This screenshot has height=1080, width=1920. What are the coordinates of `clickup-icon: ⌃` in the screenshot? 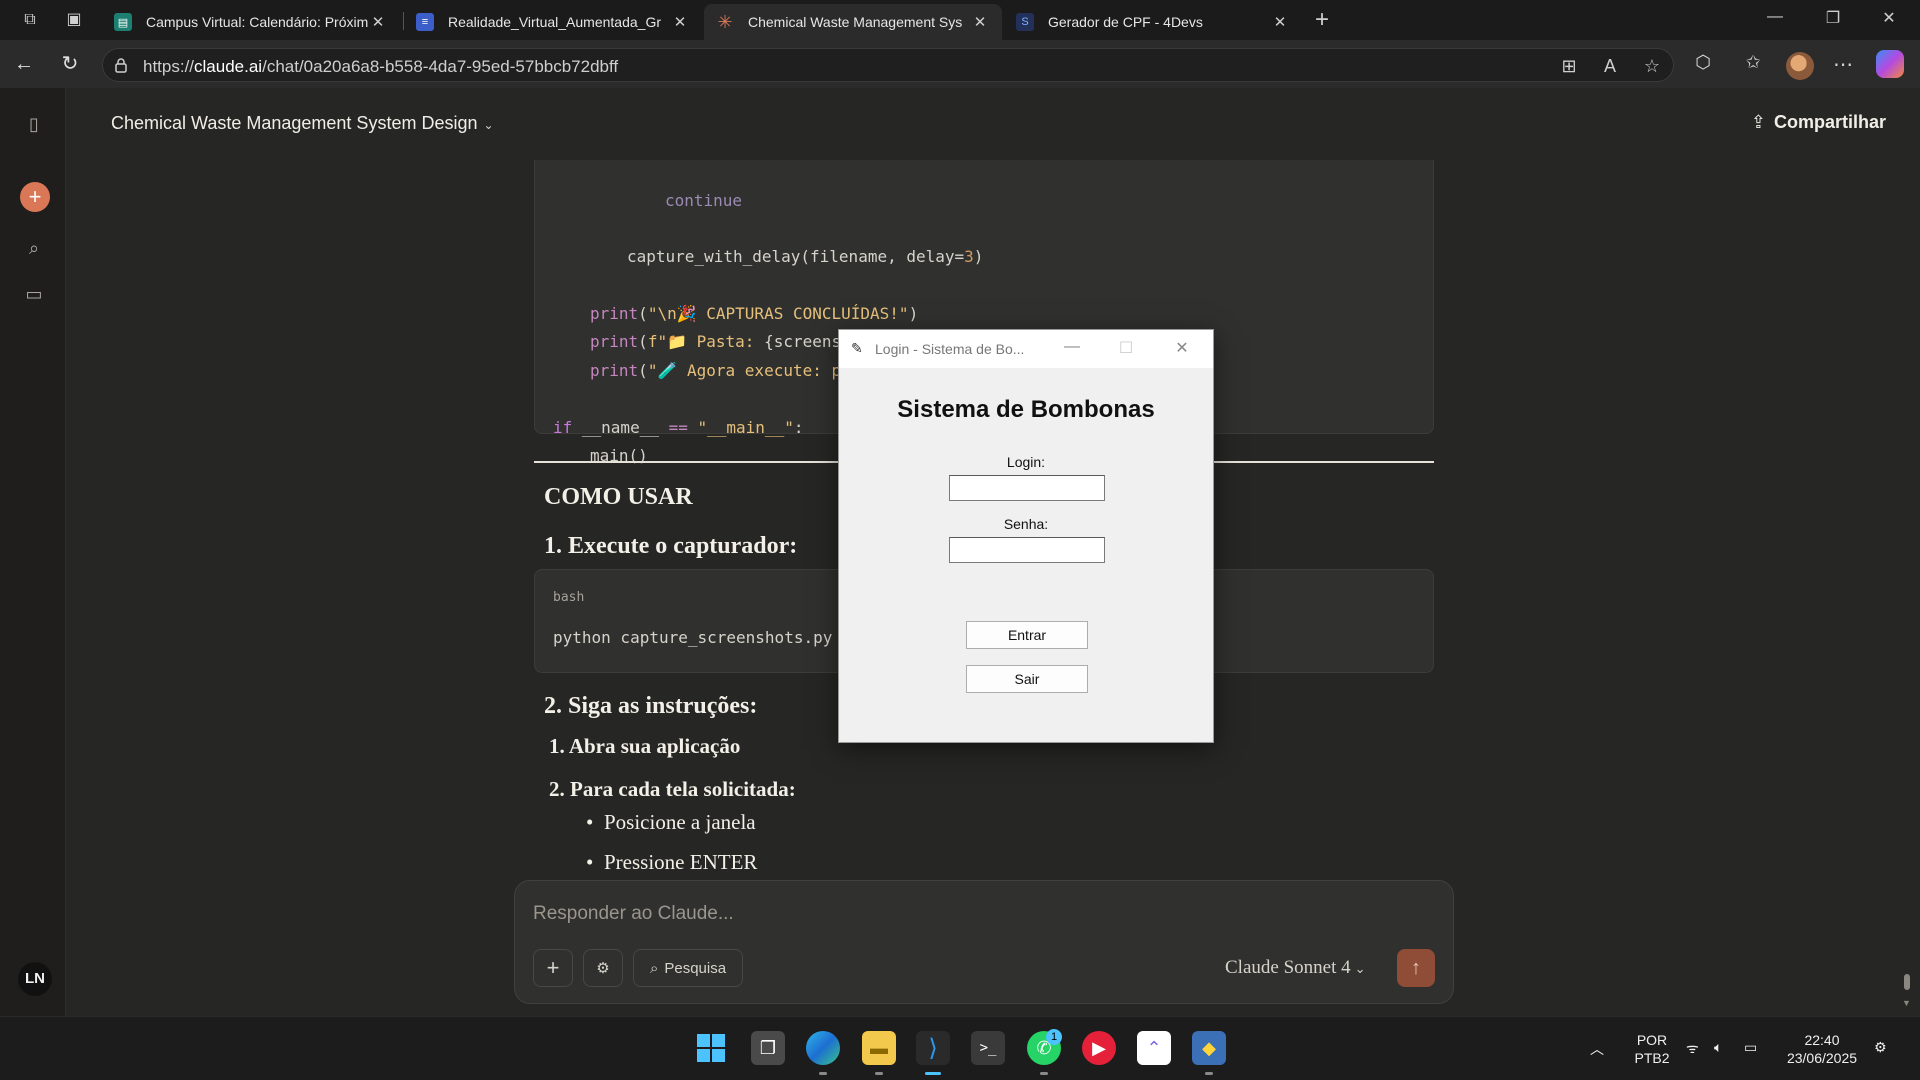 It's located at (1154, 1048).